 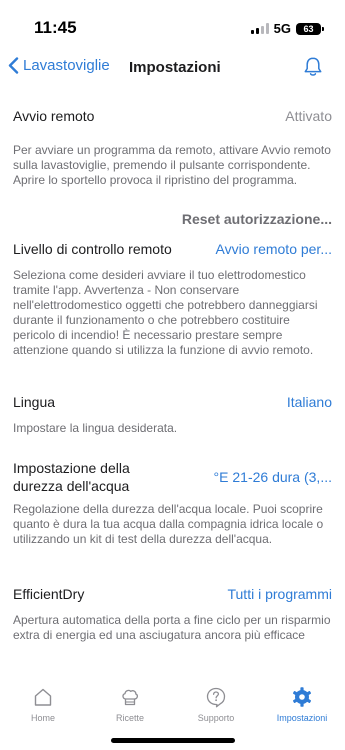 What do you see at coordinates (42, 718) in the screenshot?
I see `tab-label: Home` at bounding box center [42, 718].